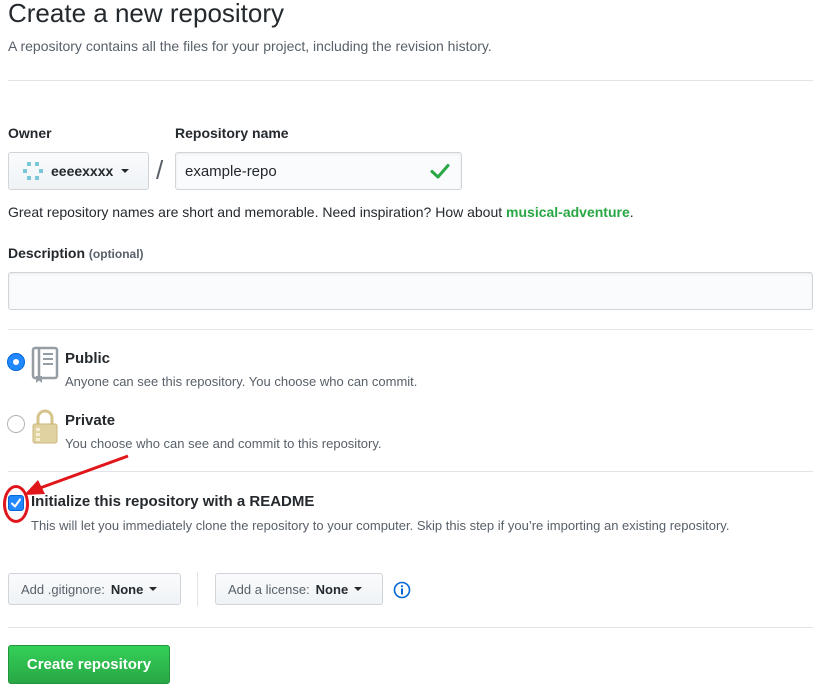 The height and width of the screenshot is (692, 821). I want to click on description-label: Description (optional), so click(76, 253).